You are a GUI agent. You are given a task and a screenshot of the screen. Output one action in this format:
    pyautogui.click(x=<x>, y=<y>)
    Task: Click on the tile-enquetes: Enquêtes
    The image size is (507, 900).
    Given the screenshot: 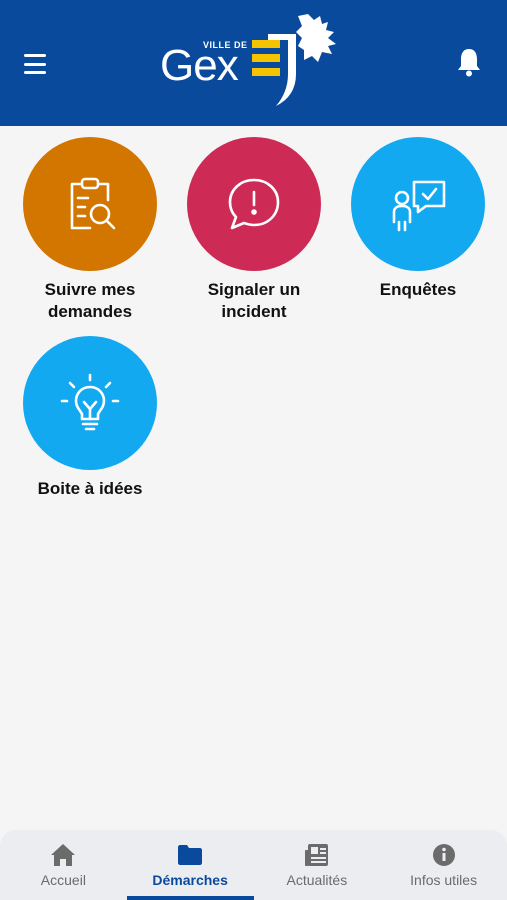 What is the action you would take?
    pyautogui.click(x=418, y=219)
    